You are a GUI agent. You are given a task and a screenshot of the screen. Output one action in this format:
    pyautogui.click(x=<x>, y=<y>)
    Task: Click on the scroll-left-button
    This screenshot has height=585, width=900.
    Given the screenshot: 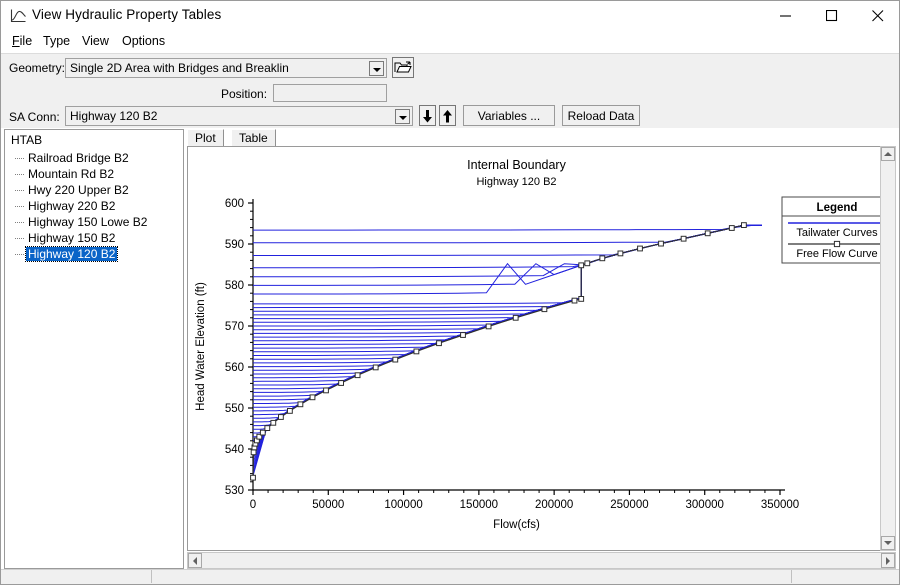 What is the action you would take?
    pyautogui.click(x=195, y=560)
    